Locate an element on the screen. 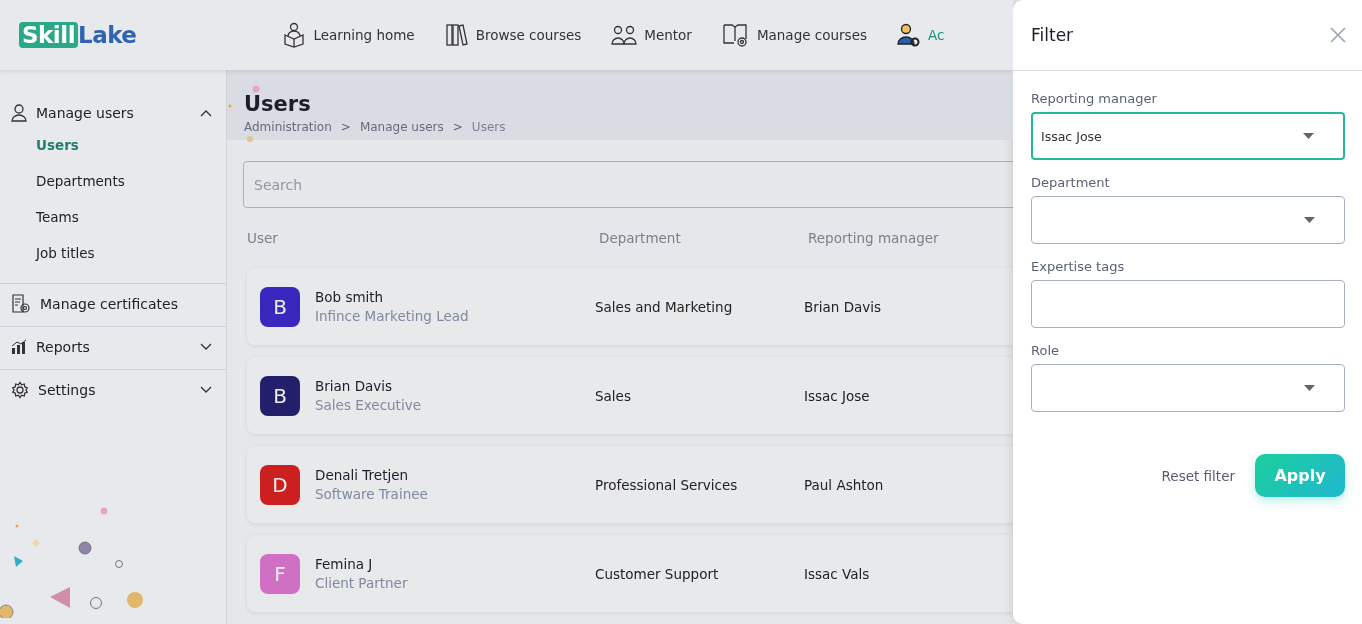  table-cell-text: Professional Services is located at coordinates (667, 484).